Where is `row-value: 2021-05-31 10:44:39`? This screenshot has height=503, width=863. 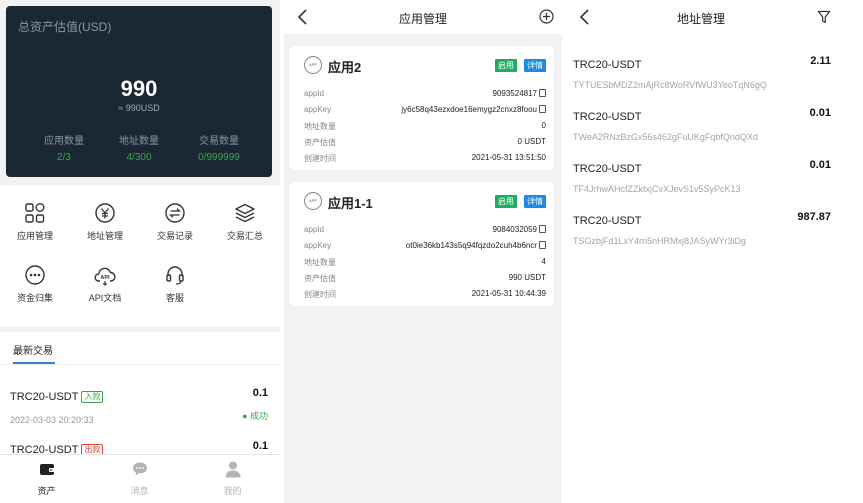 row-value: 2021-05-31 10:44:39 is located at coordinates (508, 293).